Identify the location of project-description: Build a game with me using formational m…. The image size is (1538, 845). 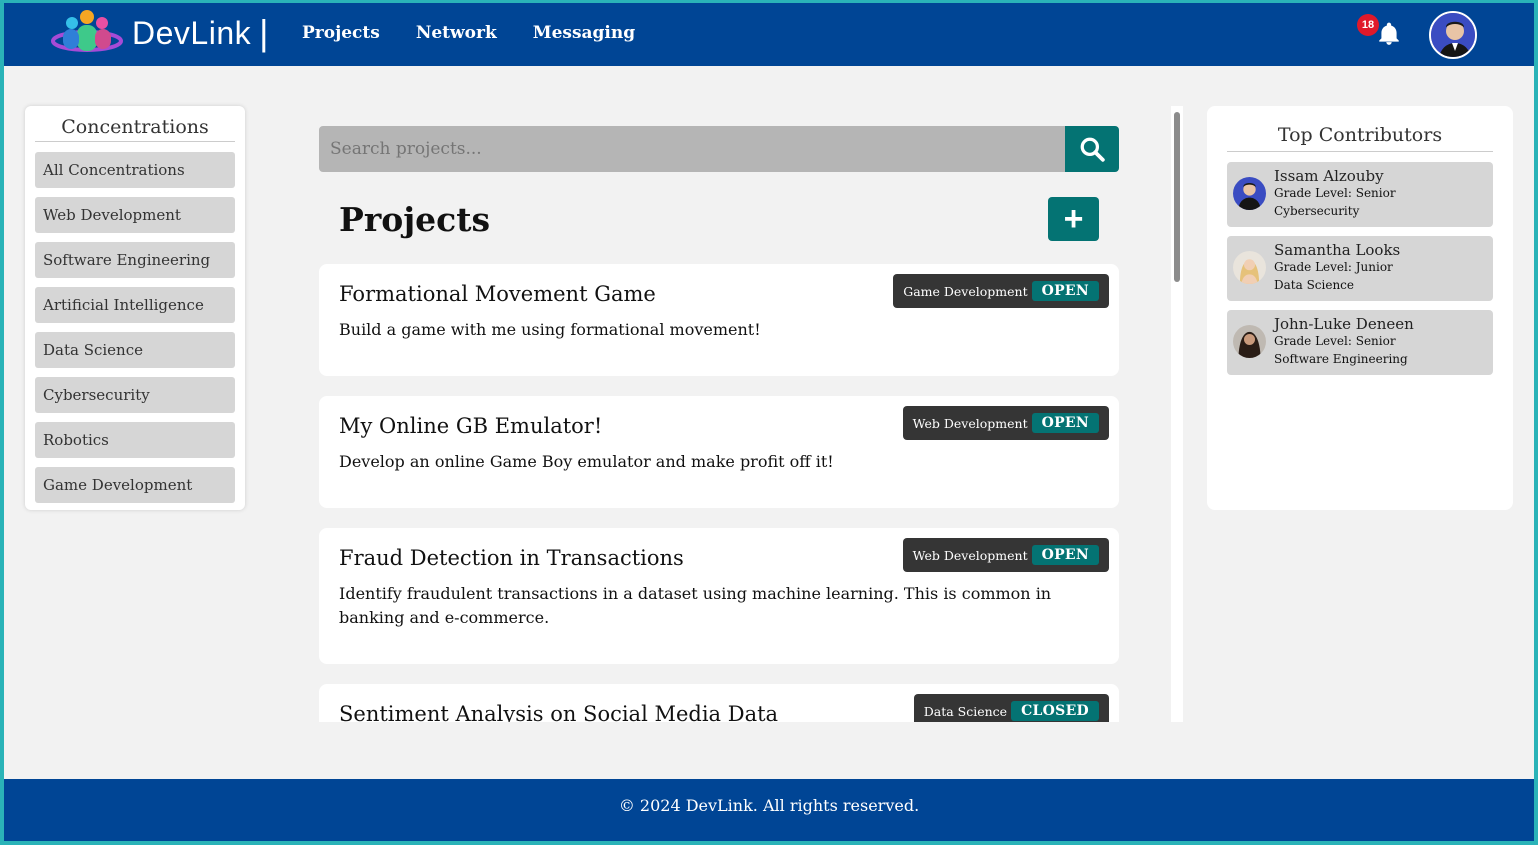
(550, 329).